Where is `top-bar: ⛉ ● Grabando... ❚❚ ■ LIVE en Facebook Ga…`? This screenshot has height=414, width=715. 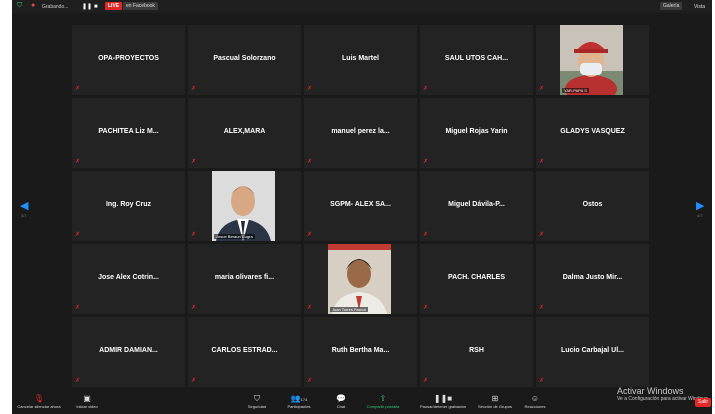 top-bar: ⛉ ● Grabando... ❚❚ ■ LIVE en Facebook Ga… is located at coordinates (362, 6).